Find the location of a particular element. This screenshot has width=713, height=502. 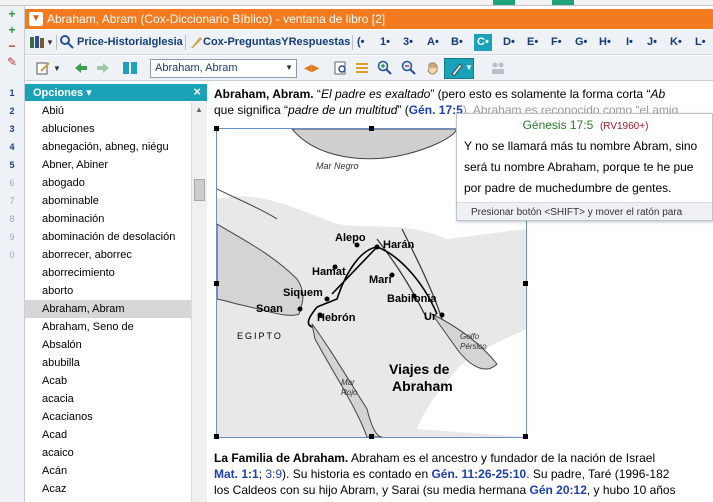

feather-quill-icon is located at coordinates (196, 42).